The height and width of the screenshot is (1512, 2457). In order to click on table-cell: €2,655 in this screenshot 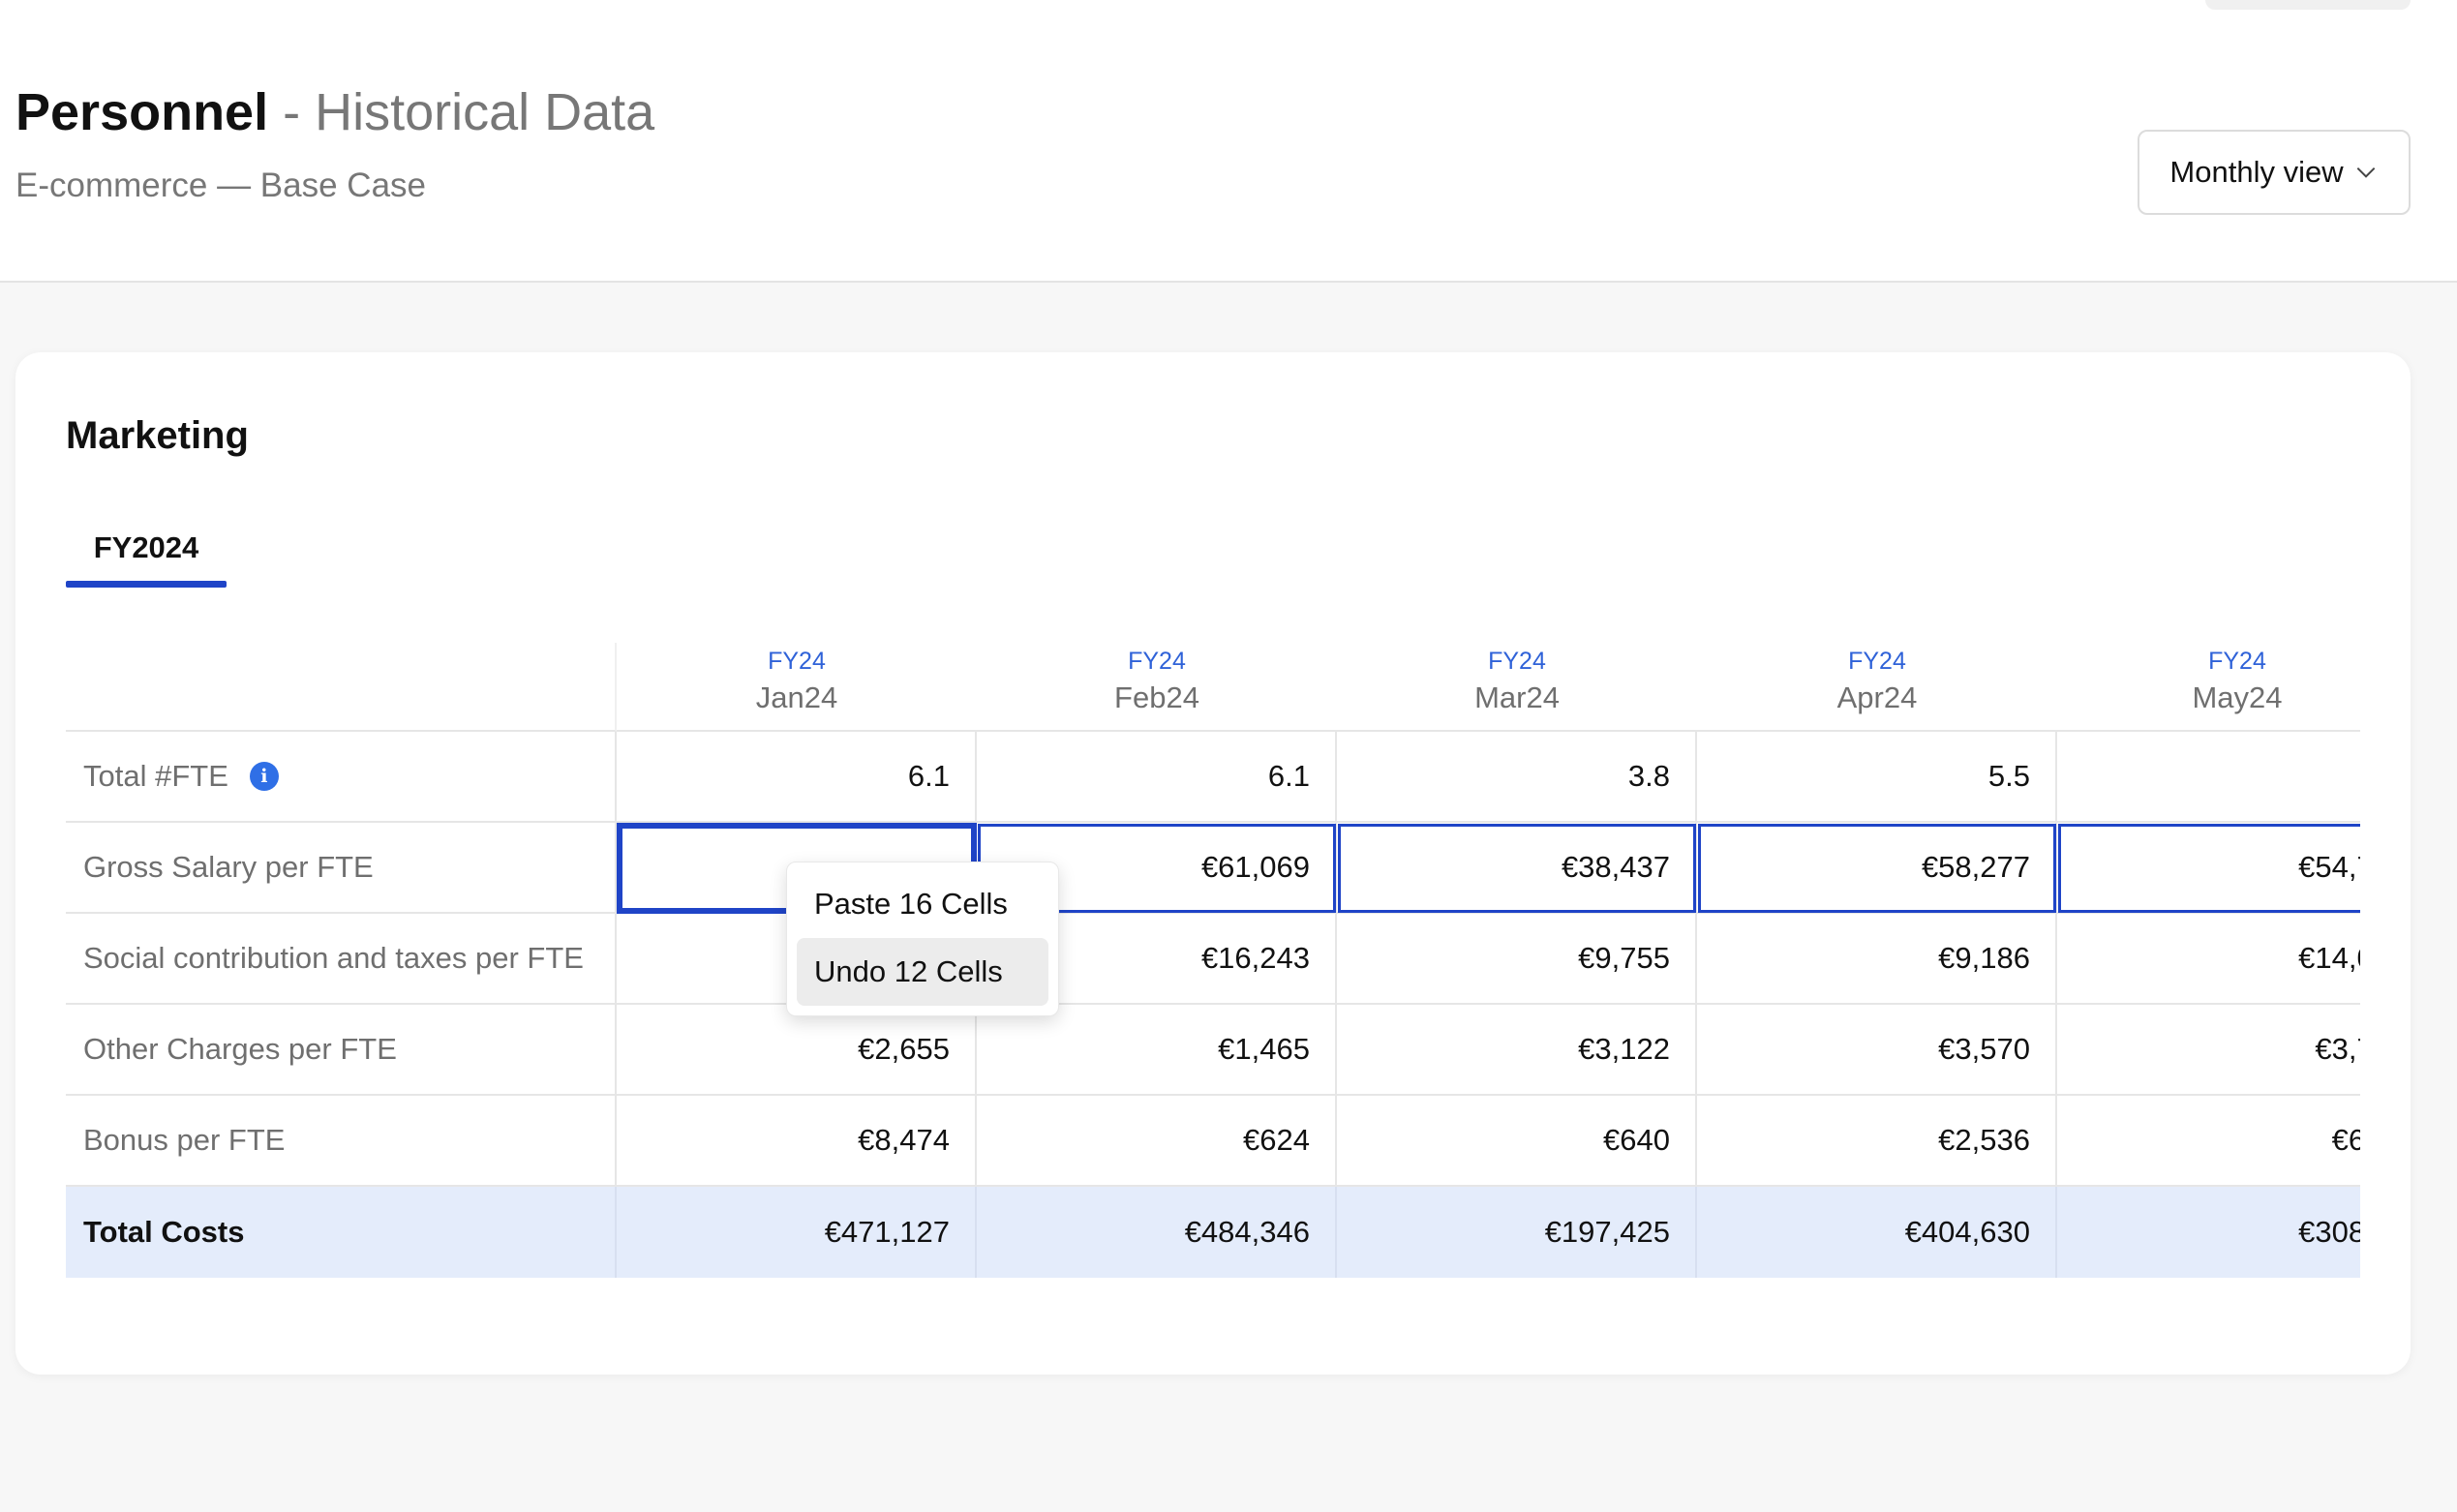, I will do `click(797, 1050)`.